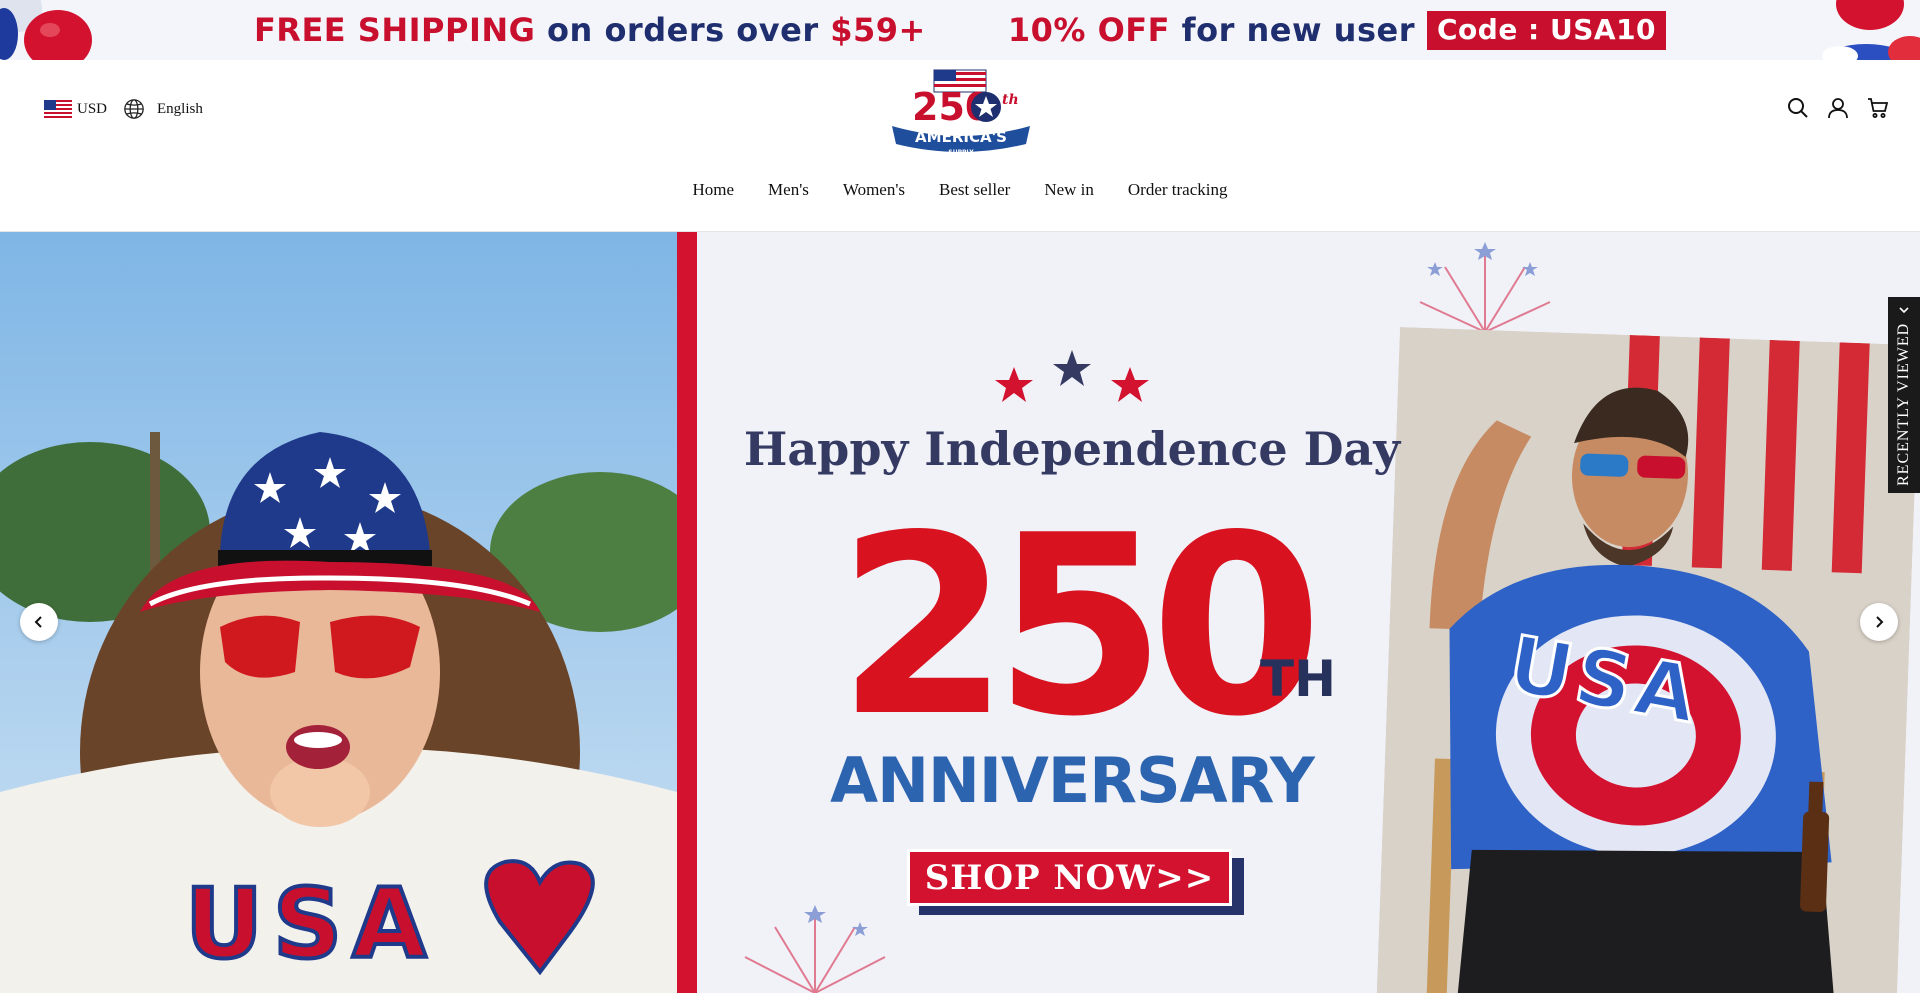  What do you see at coordinates (1298, 30) in the screenshot?
I see `for-new-user-text: for new user` at bounding box center [1298, 30].